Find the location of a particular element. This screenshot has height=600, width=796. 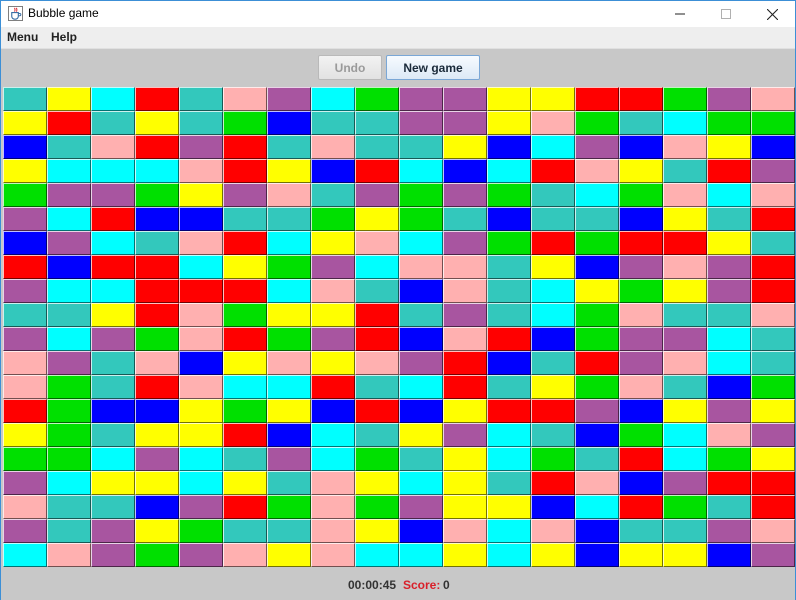

undo-button: Undo is located at coordinates (350, 67).